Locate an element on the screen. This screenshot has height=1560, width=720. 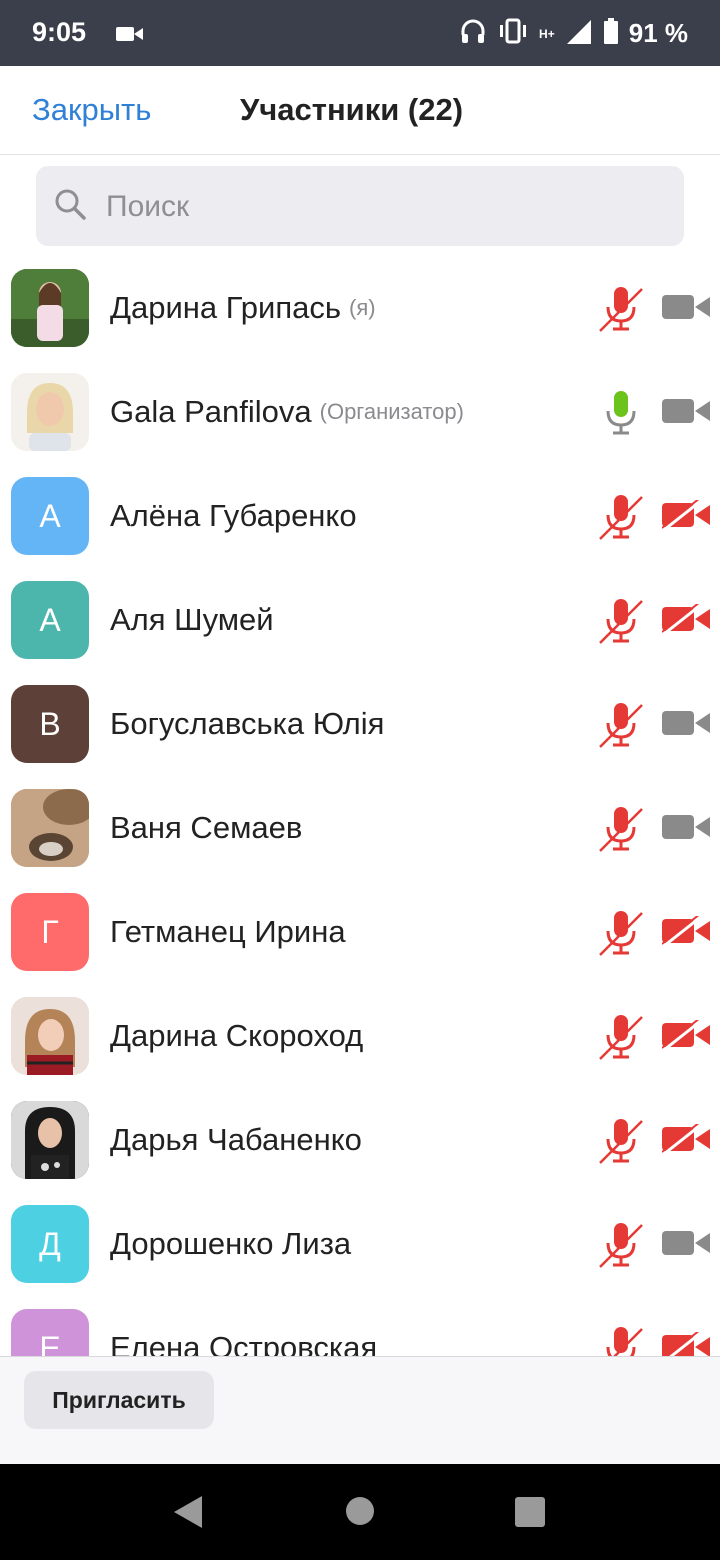
participant-name: Богуславська Юлія is located at coordinates (247, 723).